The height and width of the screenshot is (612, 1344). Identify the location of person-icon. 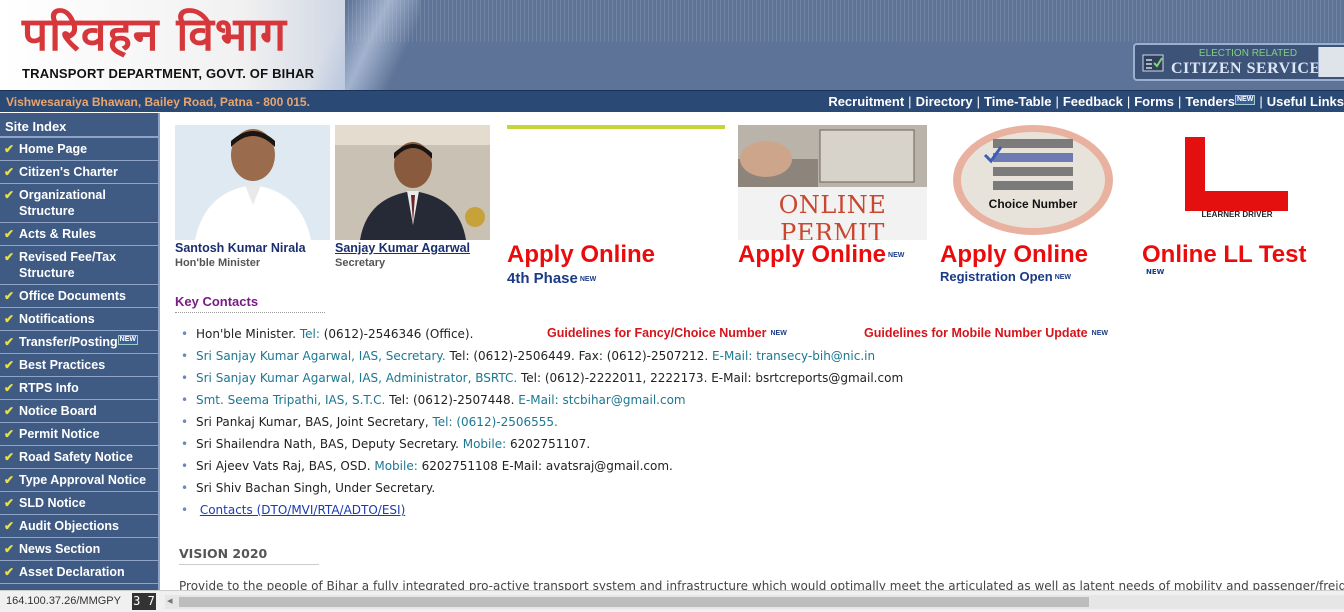
(1331, 62).